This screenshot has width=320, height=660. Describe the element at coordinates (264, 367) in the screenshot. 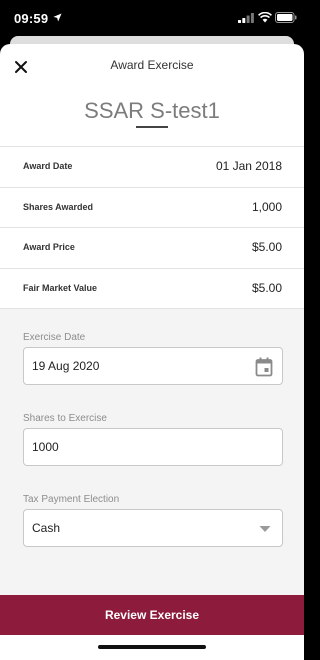

I see `calendar-icon` at that location.